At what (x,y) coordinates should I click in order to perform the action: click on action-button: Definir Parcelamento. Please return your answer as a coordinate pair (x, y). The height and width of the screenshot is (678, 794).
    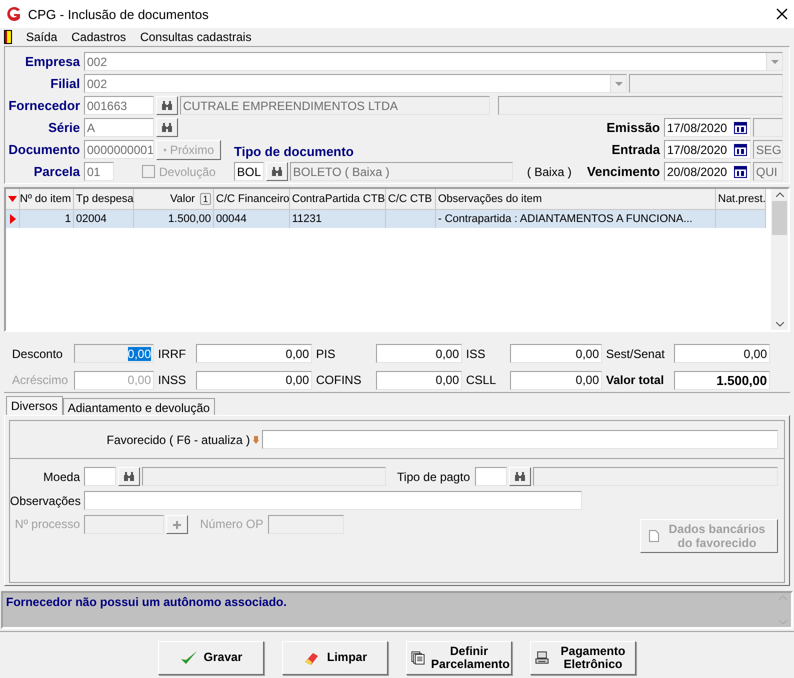
    Looking at the image, I should click on (459, 657).